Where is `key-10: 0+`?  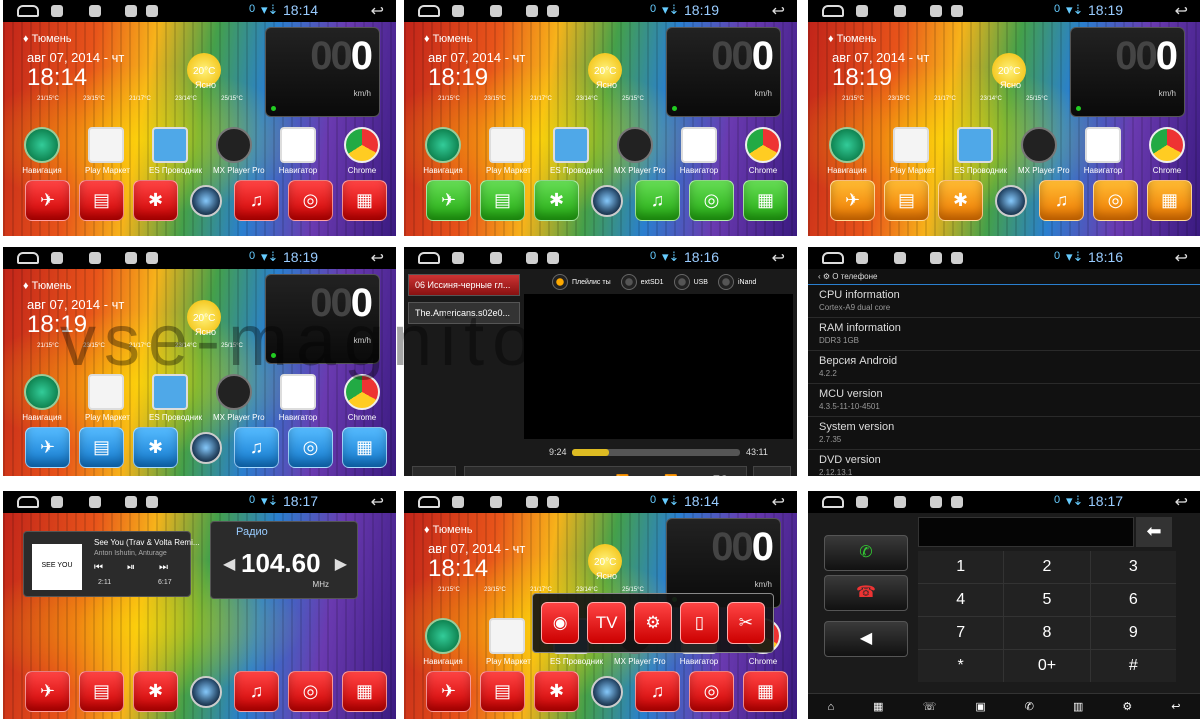
key-10: 0+ is located at coordinates (1047, 666).